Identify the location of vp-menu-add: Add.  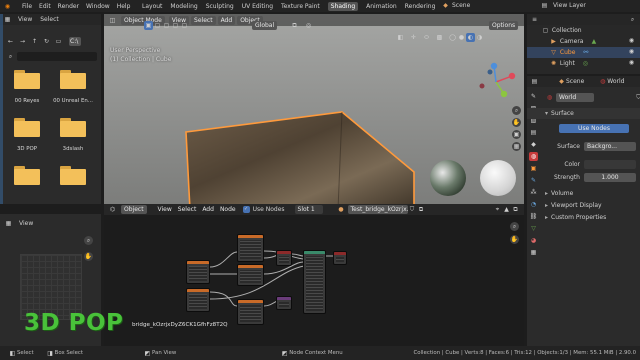
(226, 20).